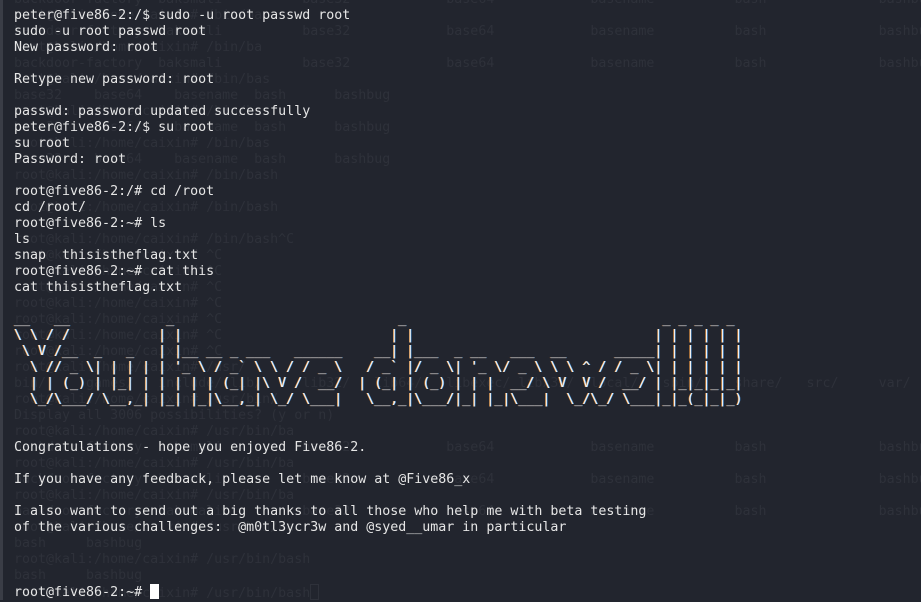  What do you see at coordinates (110, 31) in the screenshot?
I see `output-line: sudo -u root passwd root` at bounding box center [110, 31].